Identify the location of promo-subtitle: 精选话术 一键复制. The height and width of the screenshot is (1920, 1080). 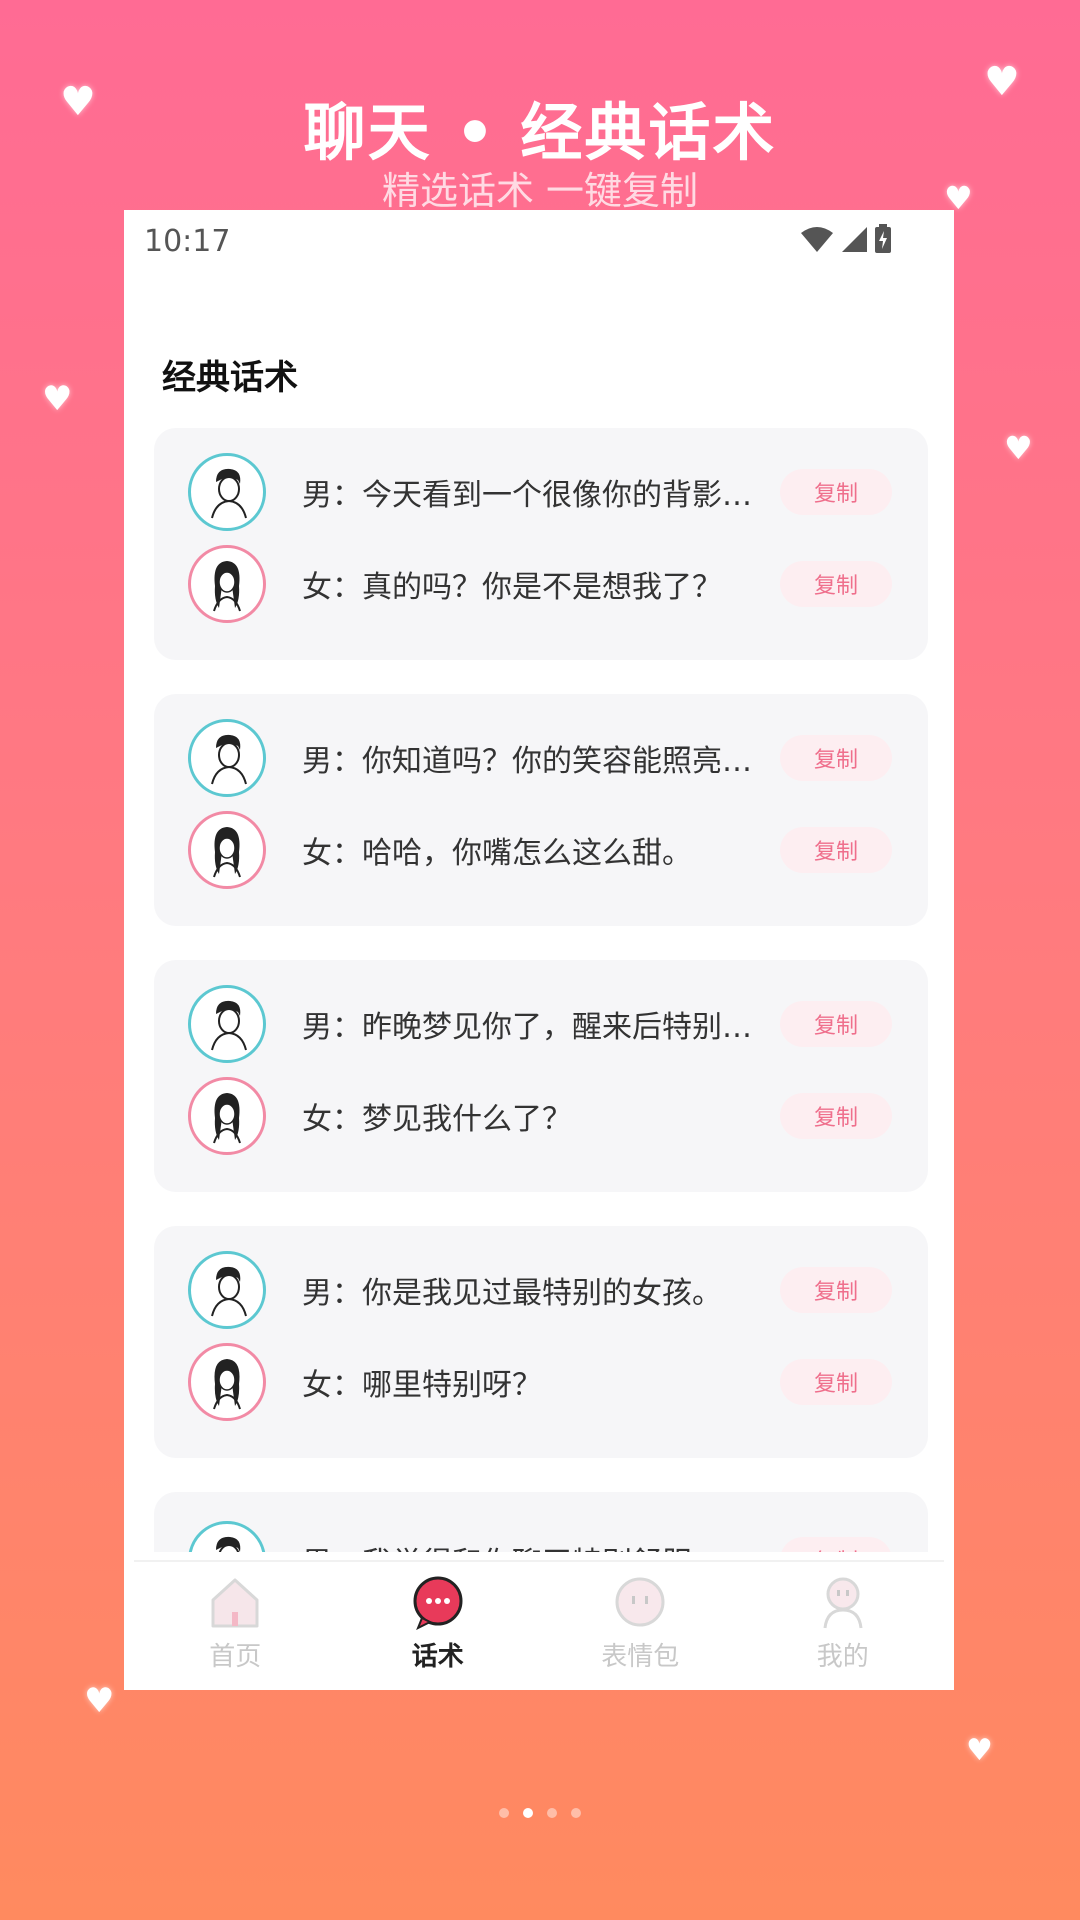
(540, 191).